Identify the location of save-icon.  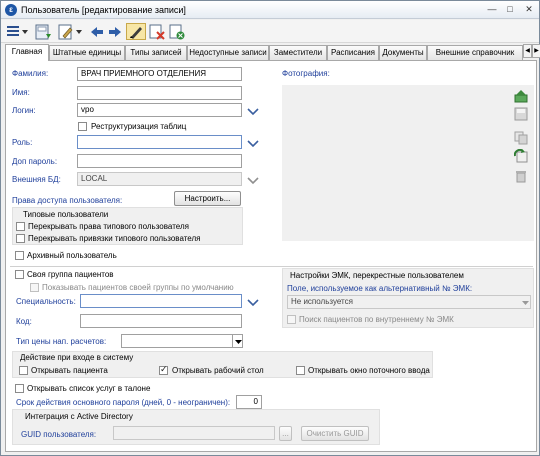
(43, 31).